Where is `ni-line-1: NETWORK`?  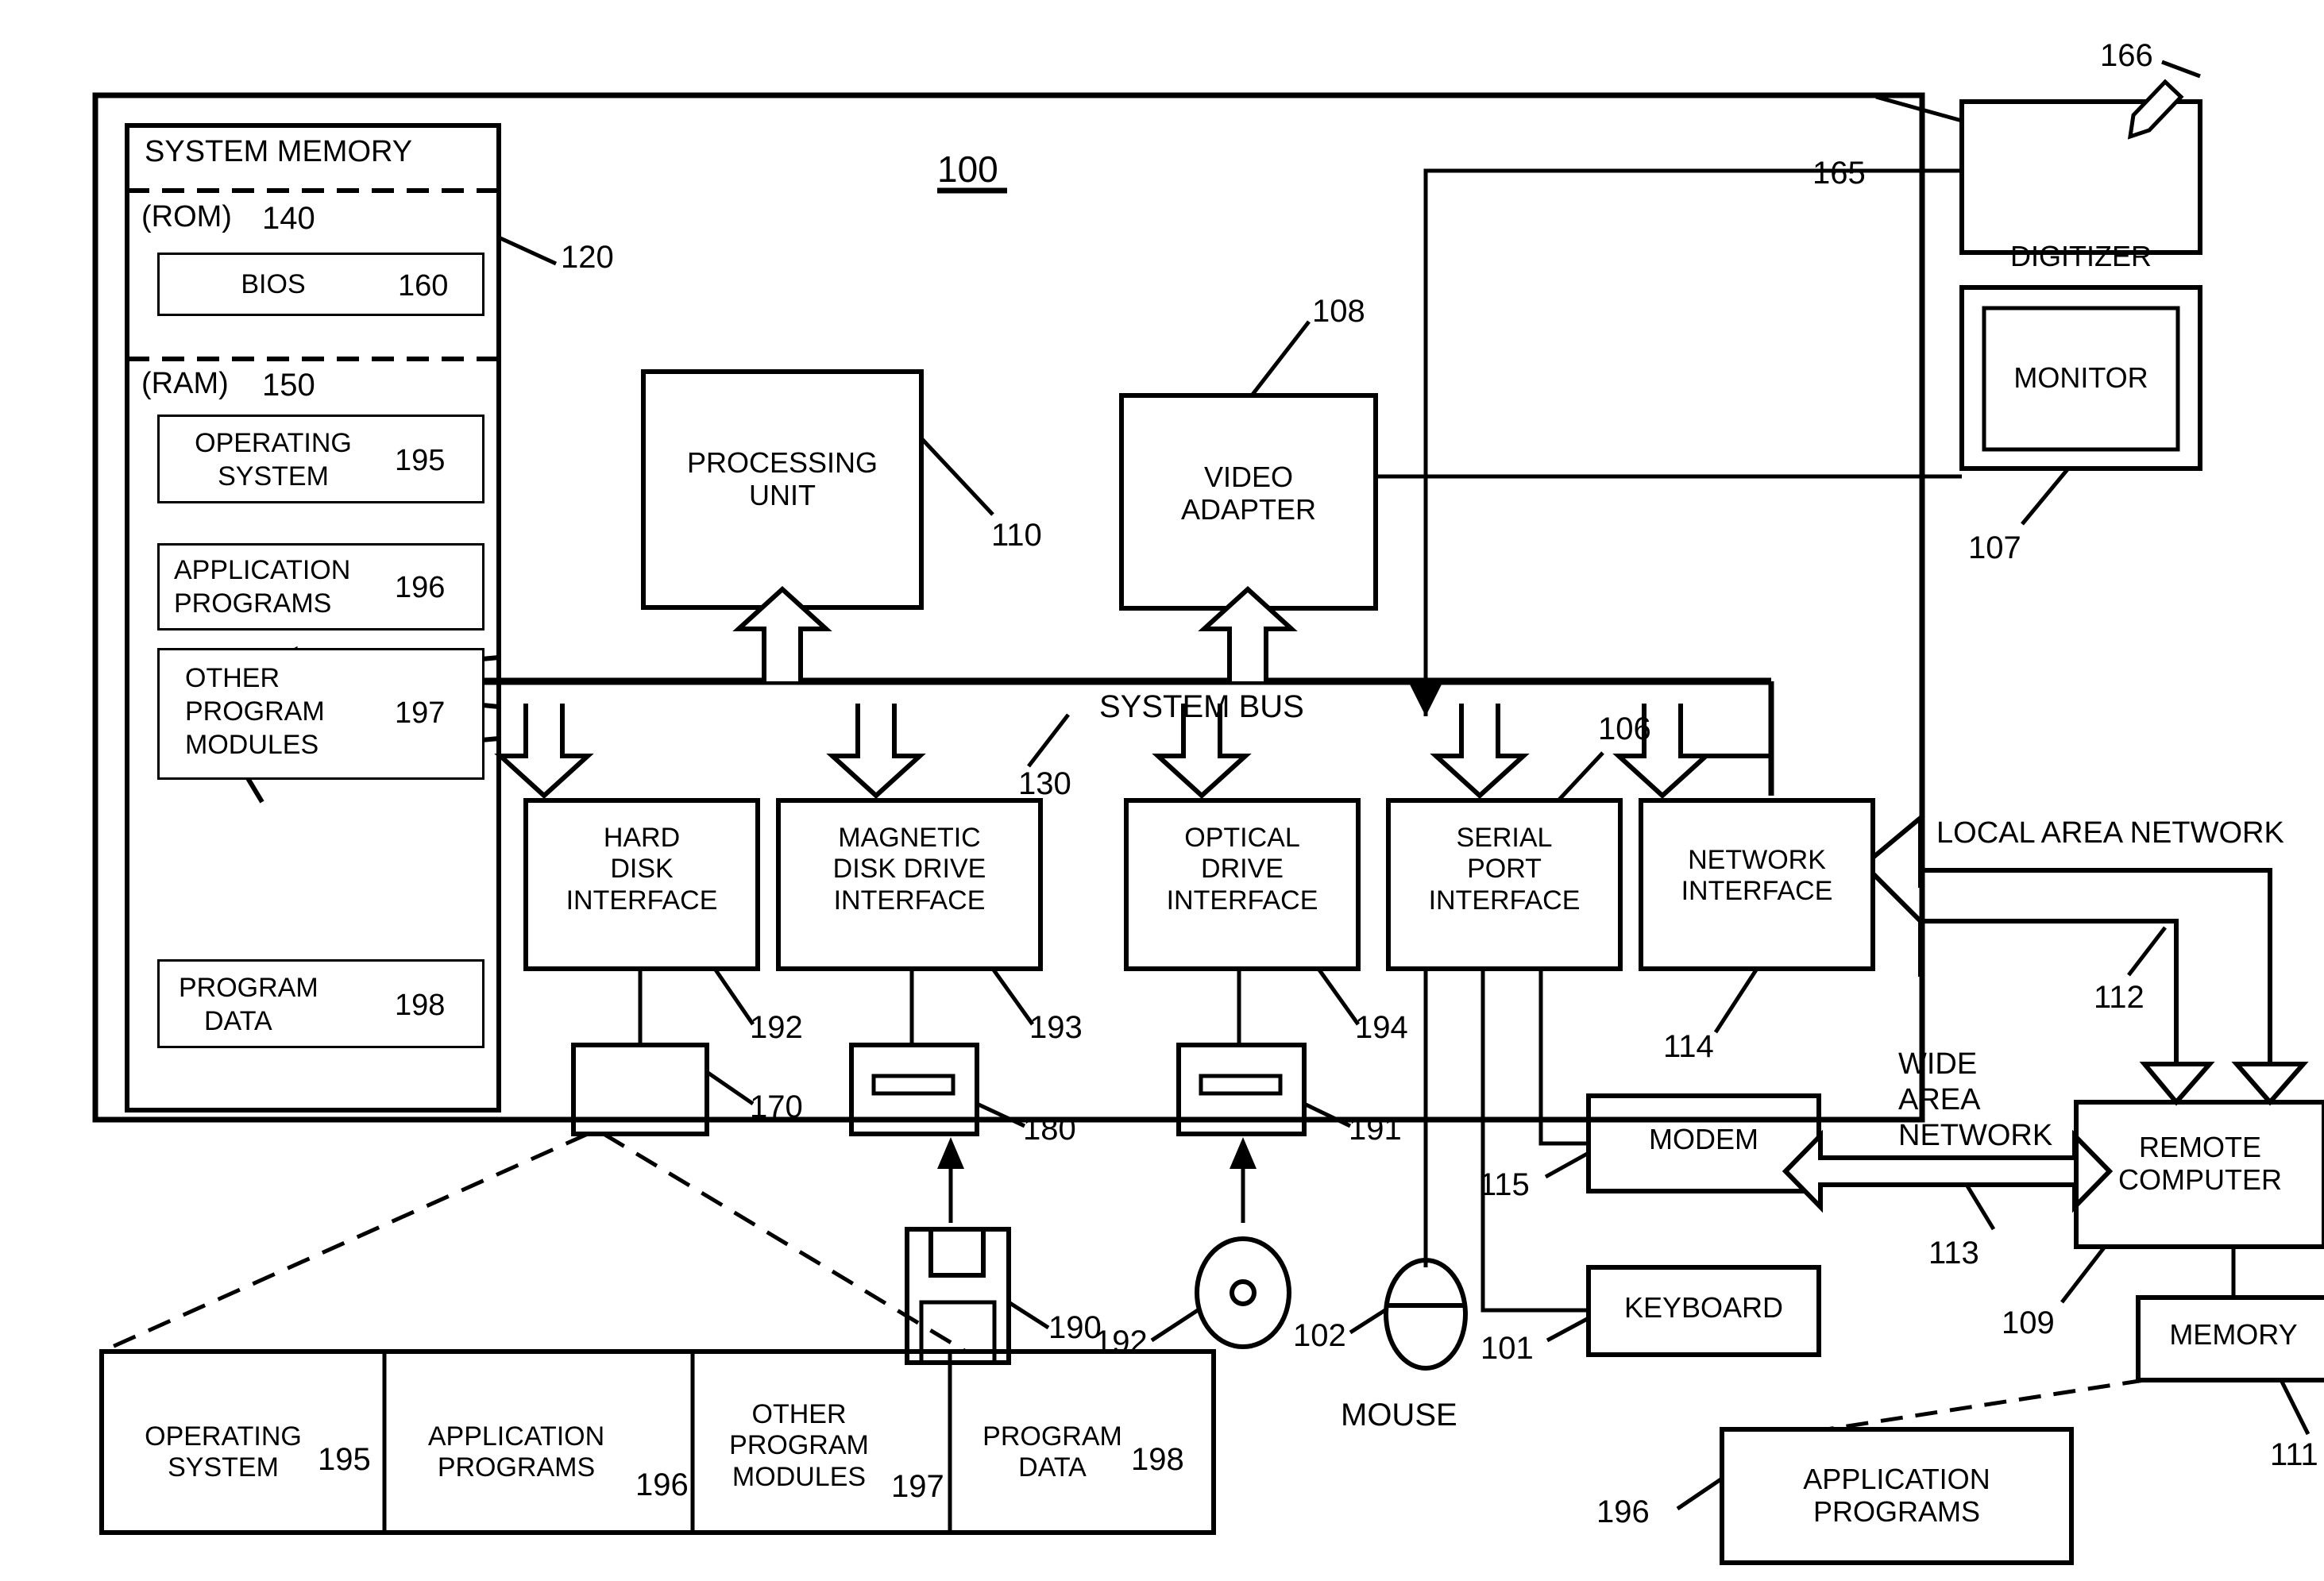 ni-line-1: NETWORK is located at coordinates (1757, 860).